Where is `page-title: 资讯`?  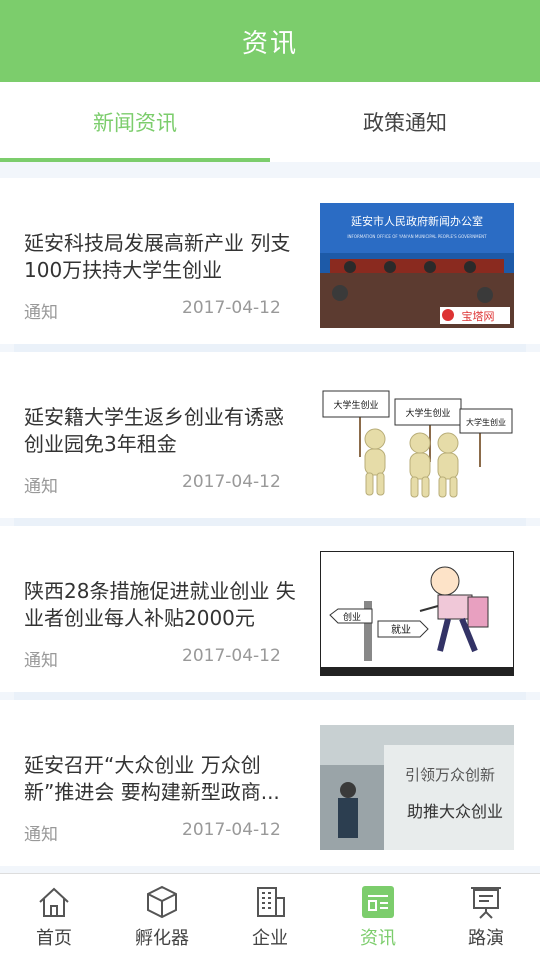 page-title: 资讯 is located at coordinates (269, 43).